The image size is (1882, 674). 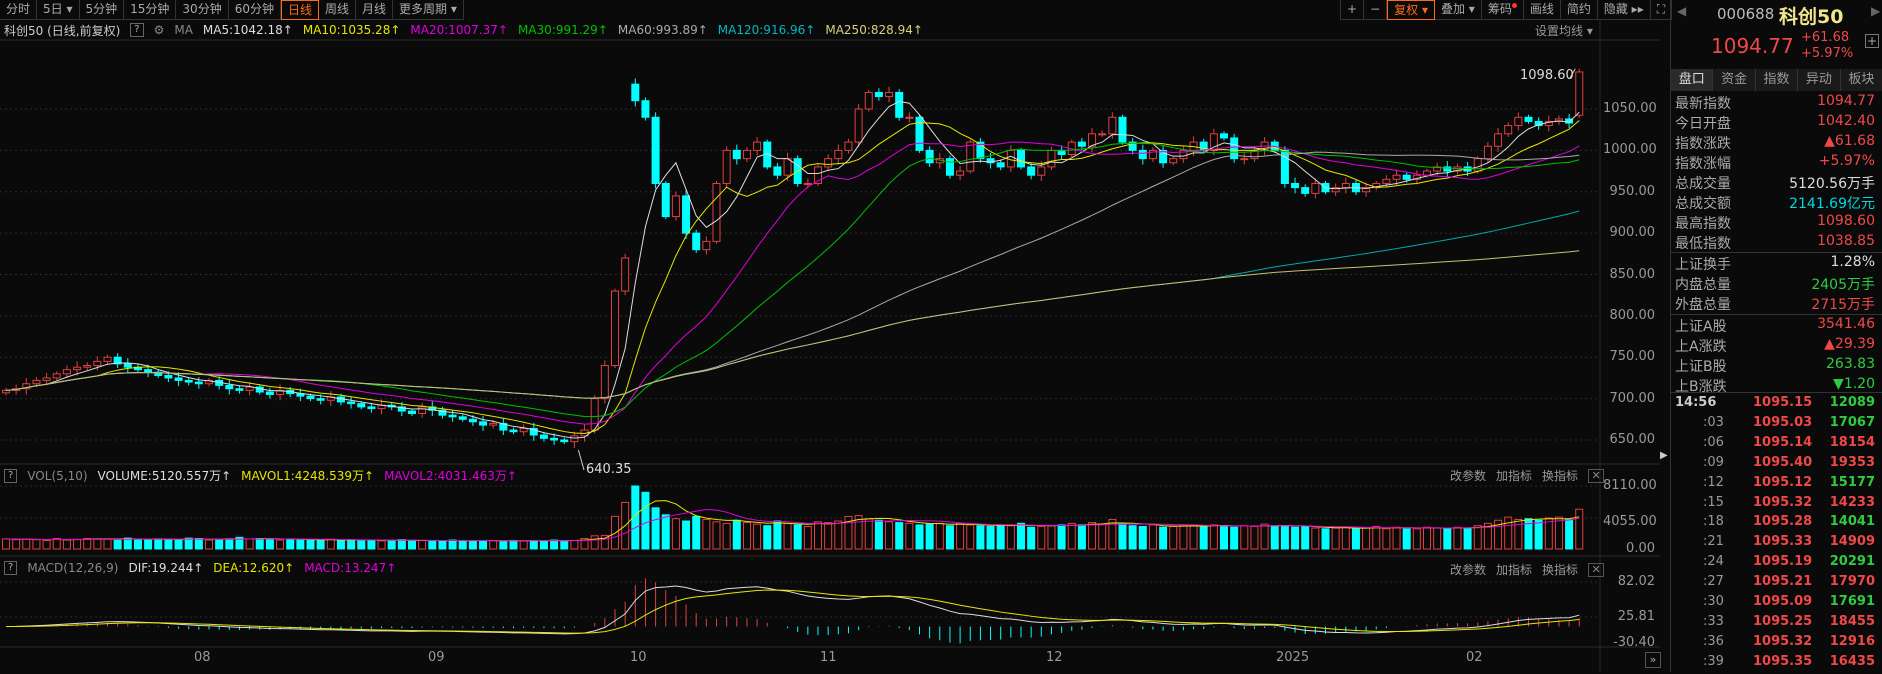 What do you see at coordinates (1503, 10) in the screenshot?
I see `chips-button: 筹码` at bounding box center [1503, 10].